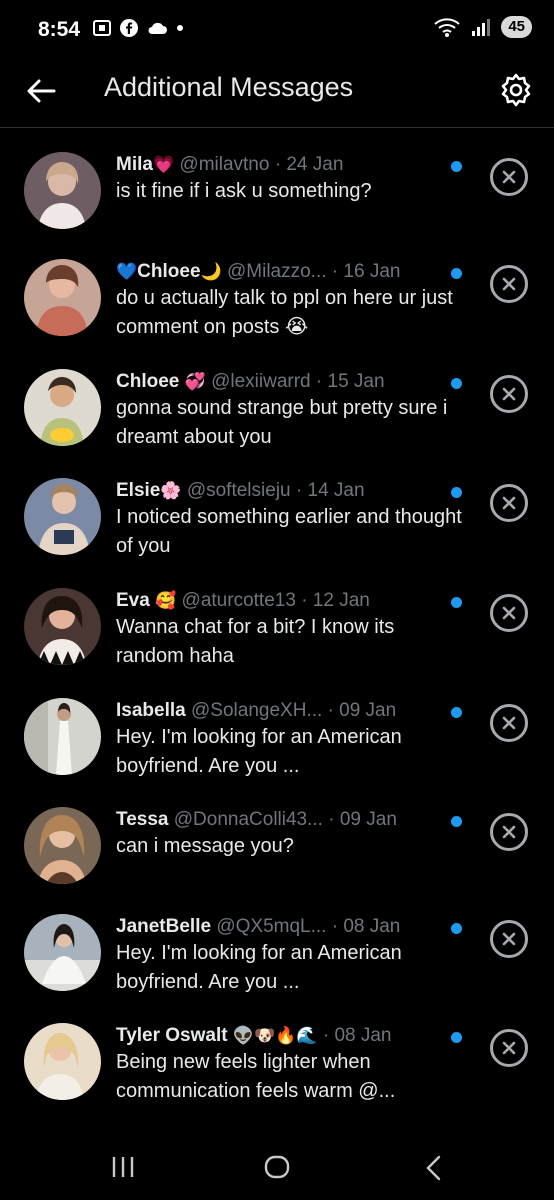 The width and height of the screenshot is (554, 1200). Describe the element at coordinates (133, 600) in the screenshot. I see `sender-name: Eva` at that location.